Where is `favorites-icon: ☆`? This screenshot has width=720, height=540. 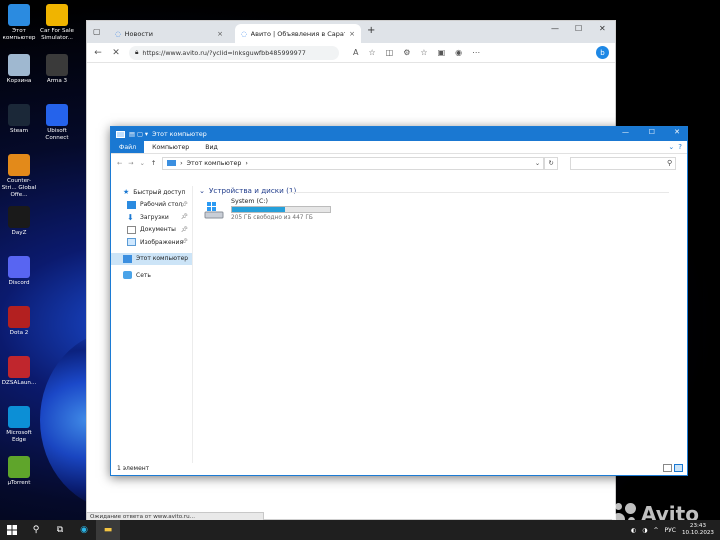
favorites-icon: ☆ is located at coordinates (423, 52).